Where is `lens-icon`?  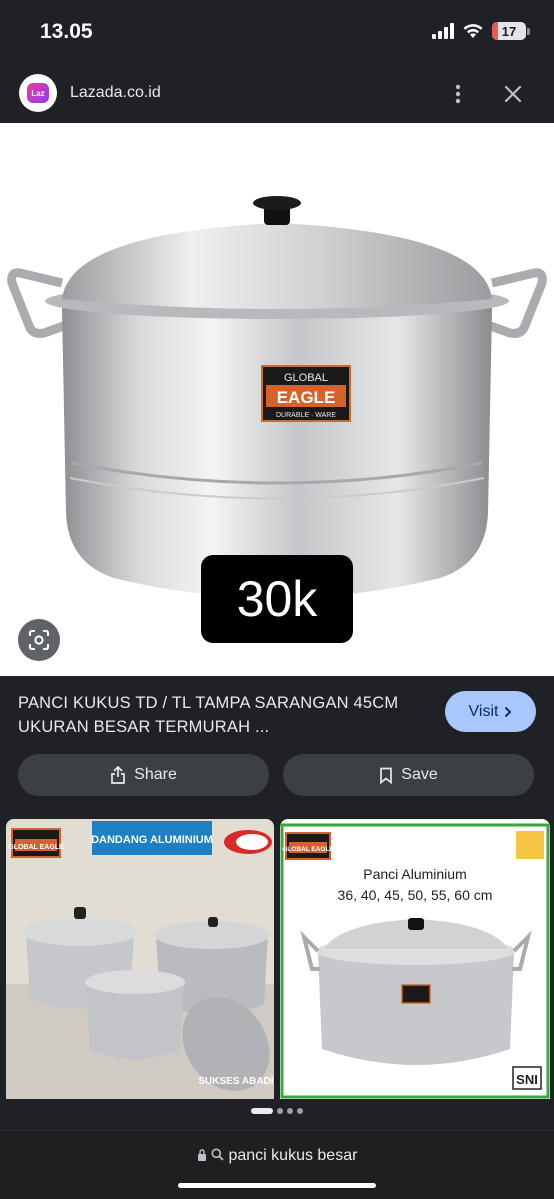 lens-icon is located at coordinates (39, 640).